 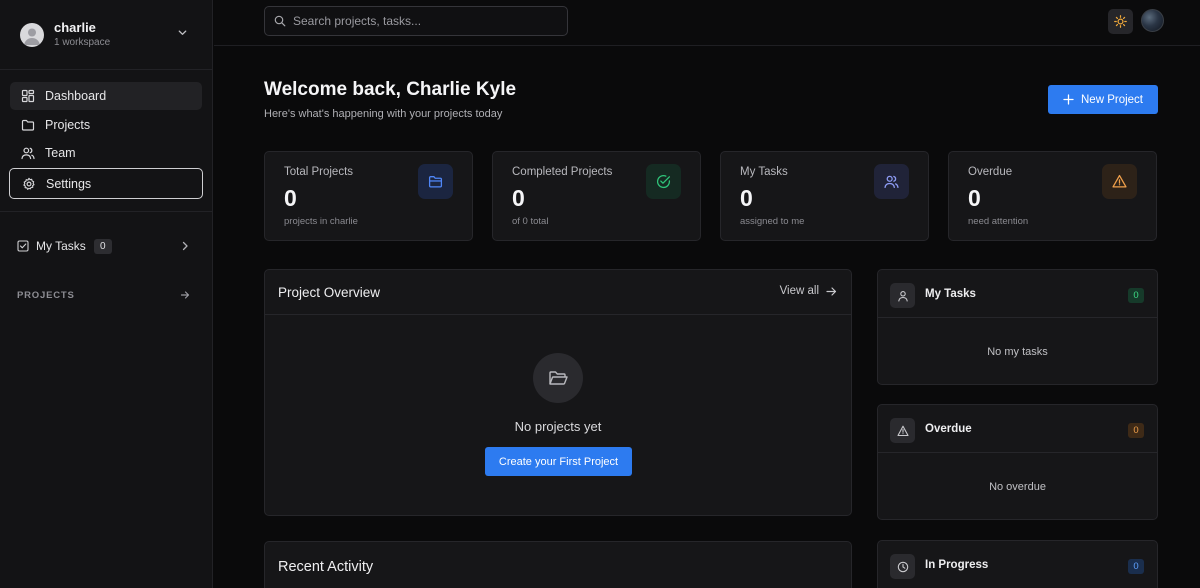 I want to click on workspace-subtitle: 1 workspace, so click(x=82, y=42).